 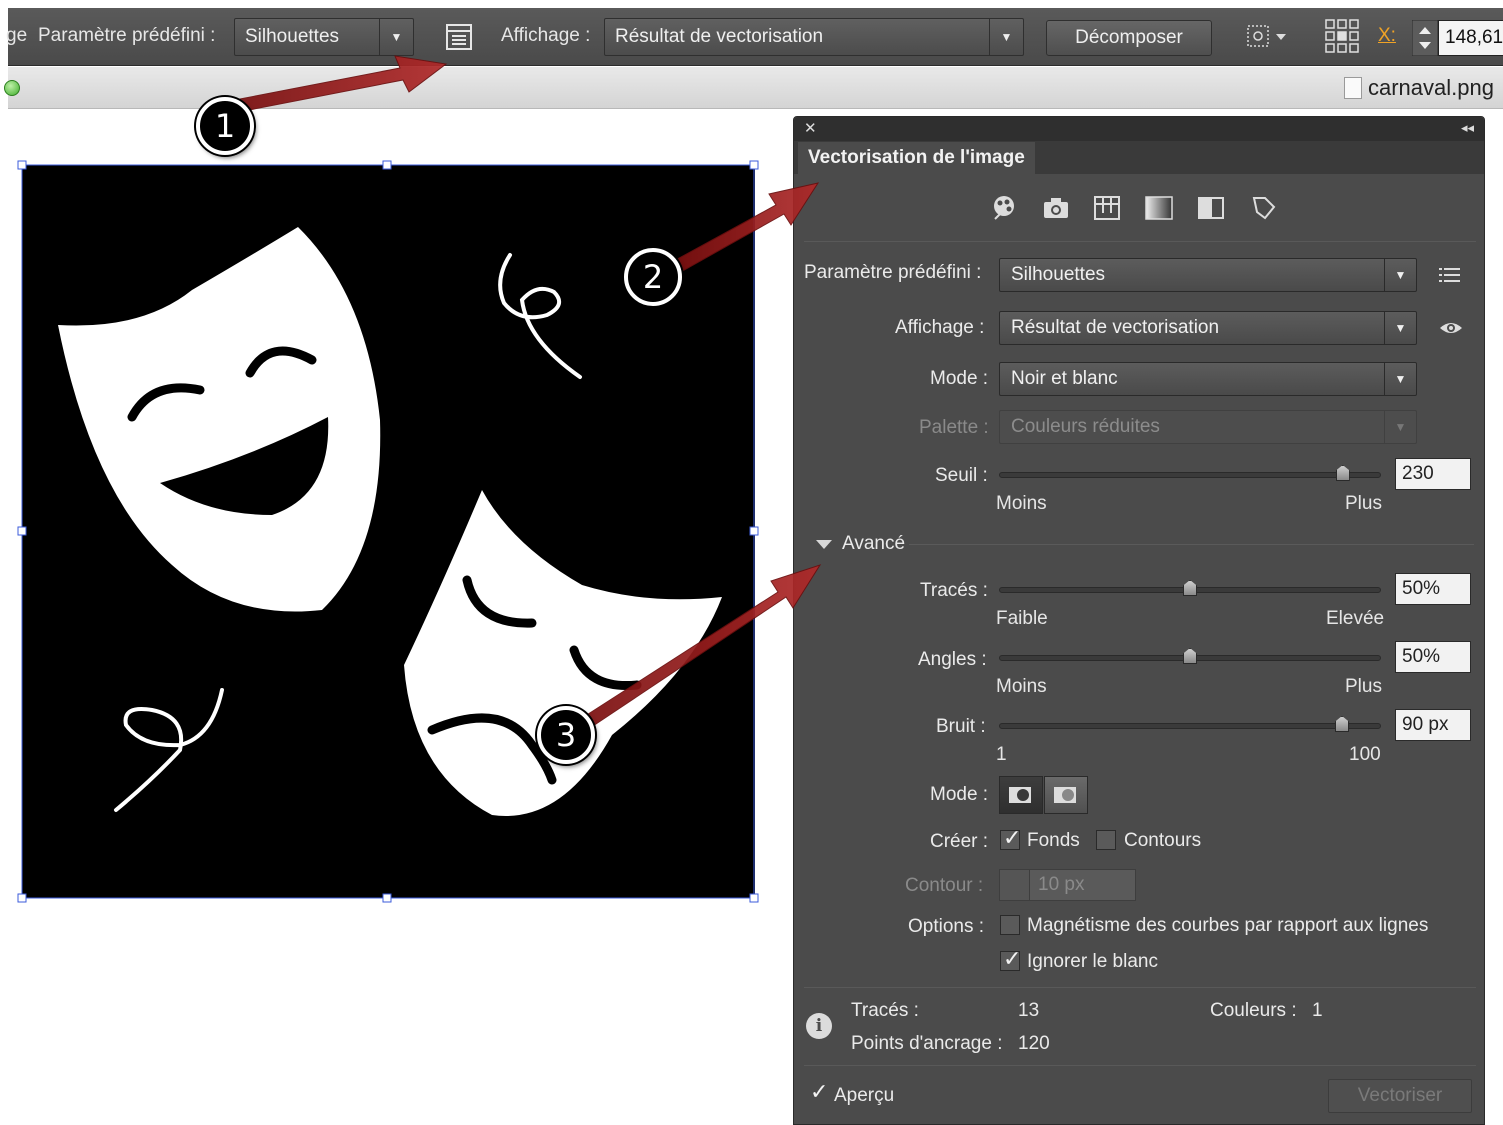 I want to click on stroke-label: Contour :, so click(x=944, y=885).